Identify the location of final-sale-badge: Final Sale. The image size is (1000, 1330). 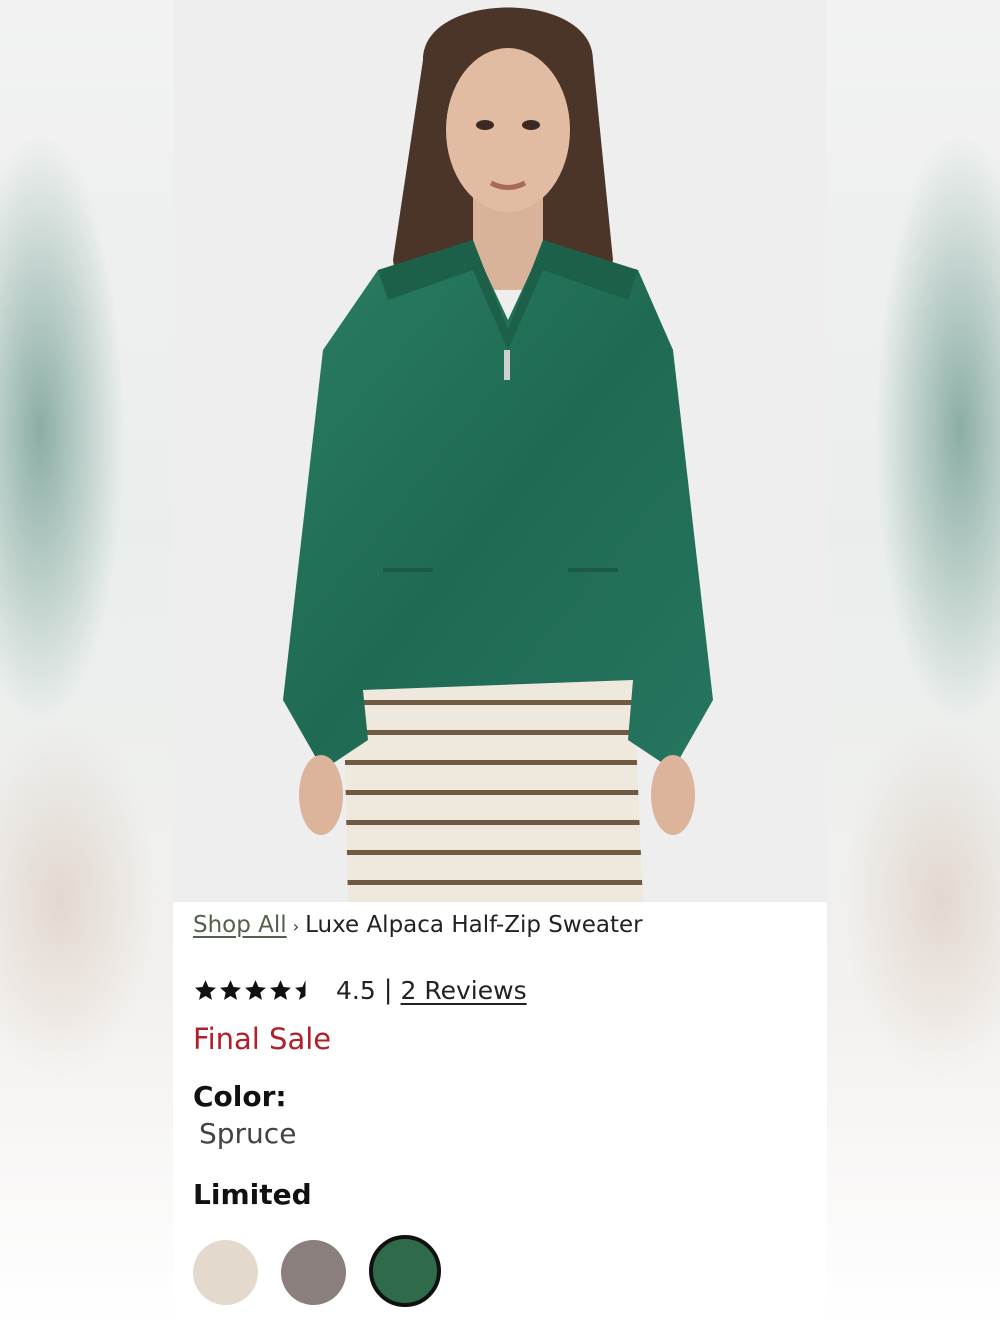
(262, 1039).